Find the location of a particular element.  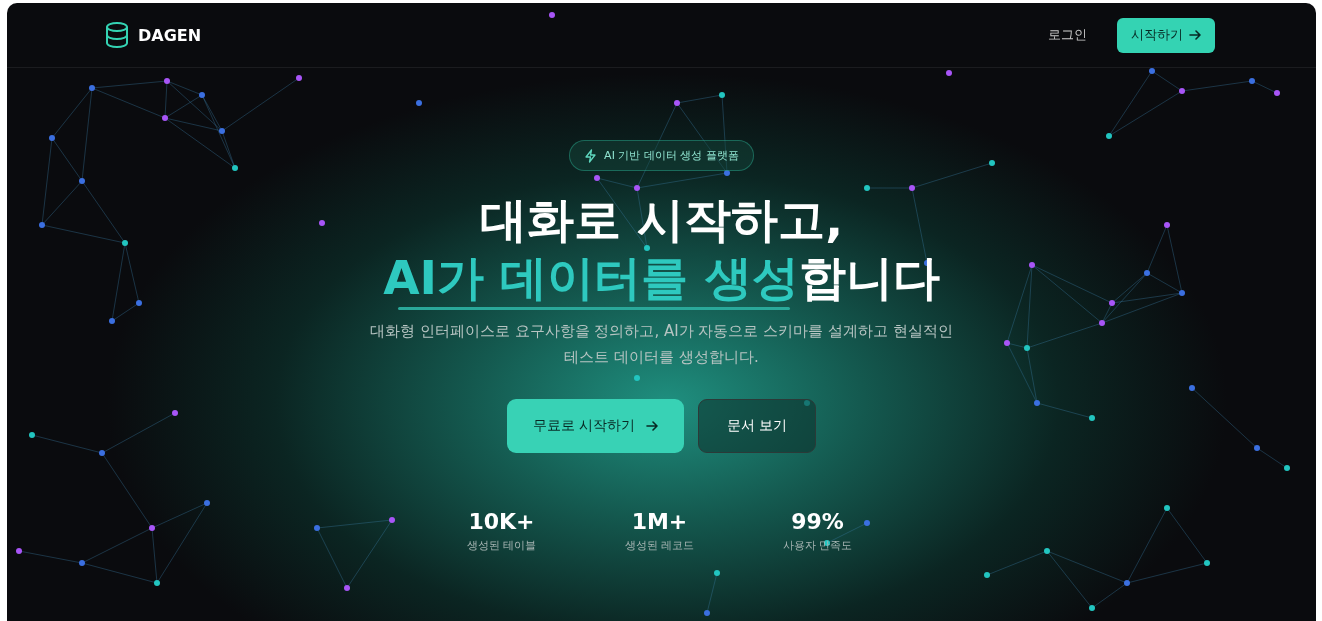

stat-value: 99% is located at coordinates (817, 521).